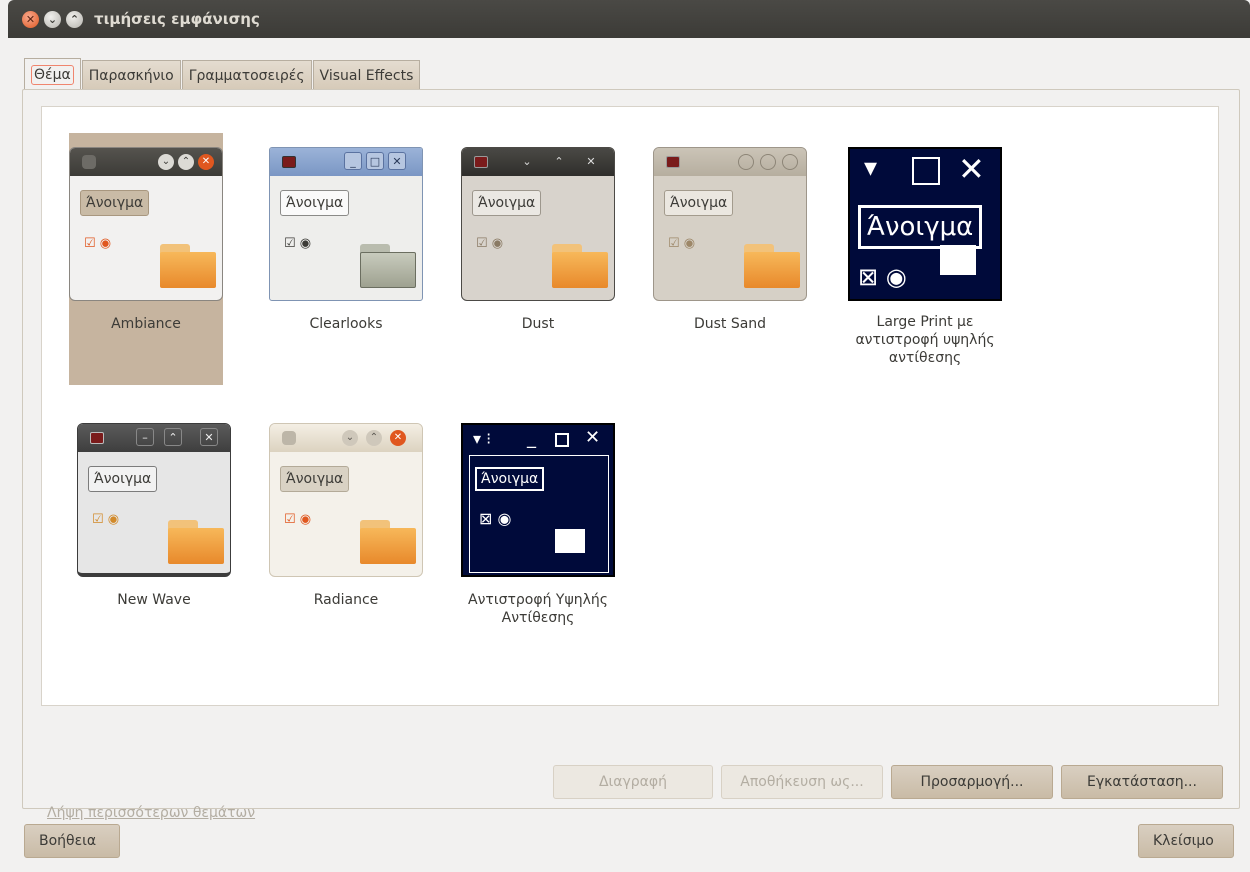  Describe the element at coordinates (72, 841) in the screenshot. I see `help-button: Βοήθεια` at that location.